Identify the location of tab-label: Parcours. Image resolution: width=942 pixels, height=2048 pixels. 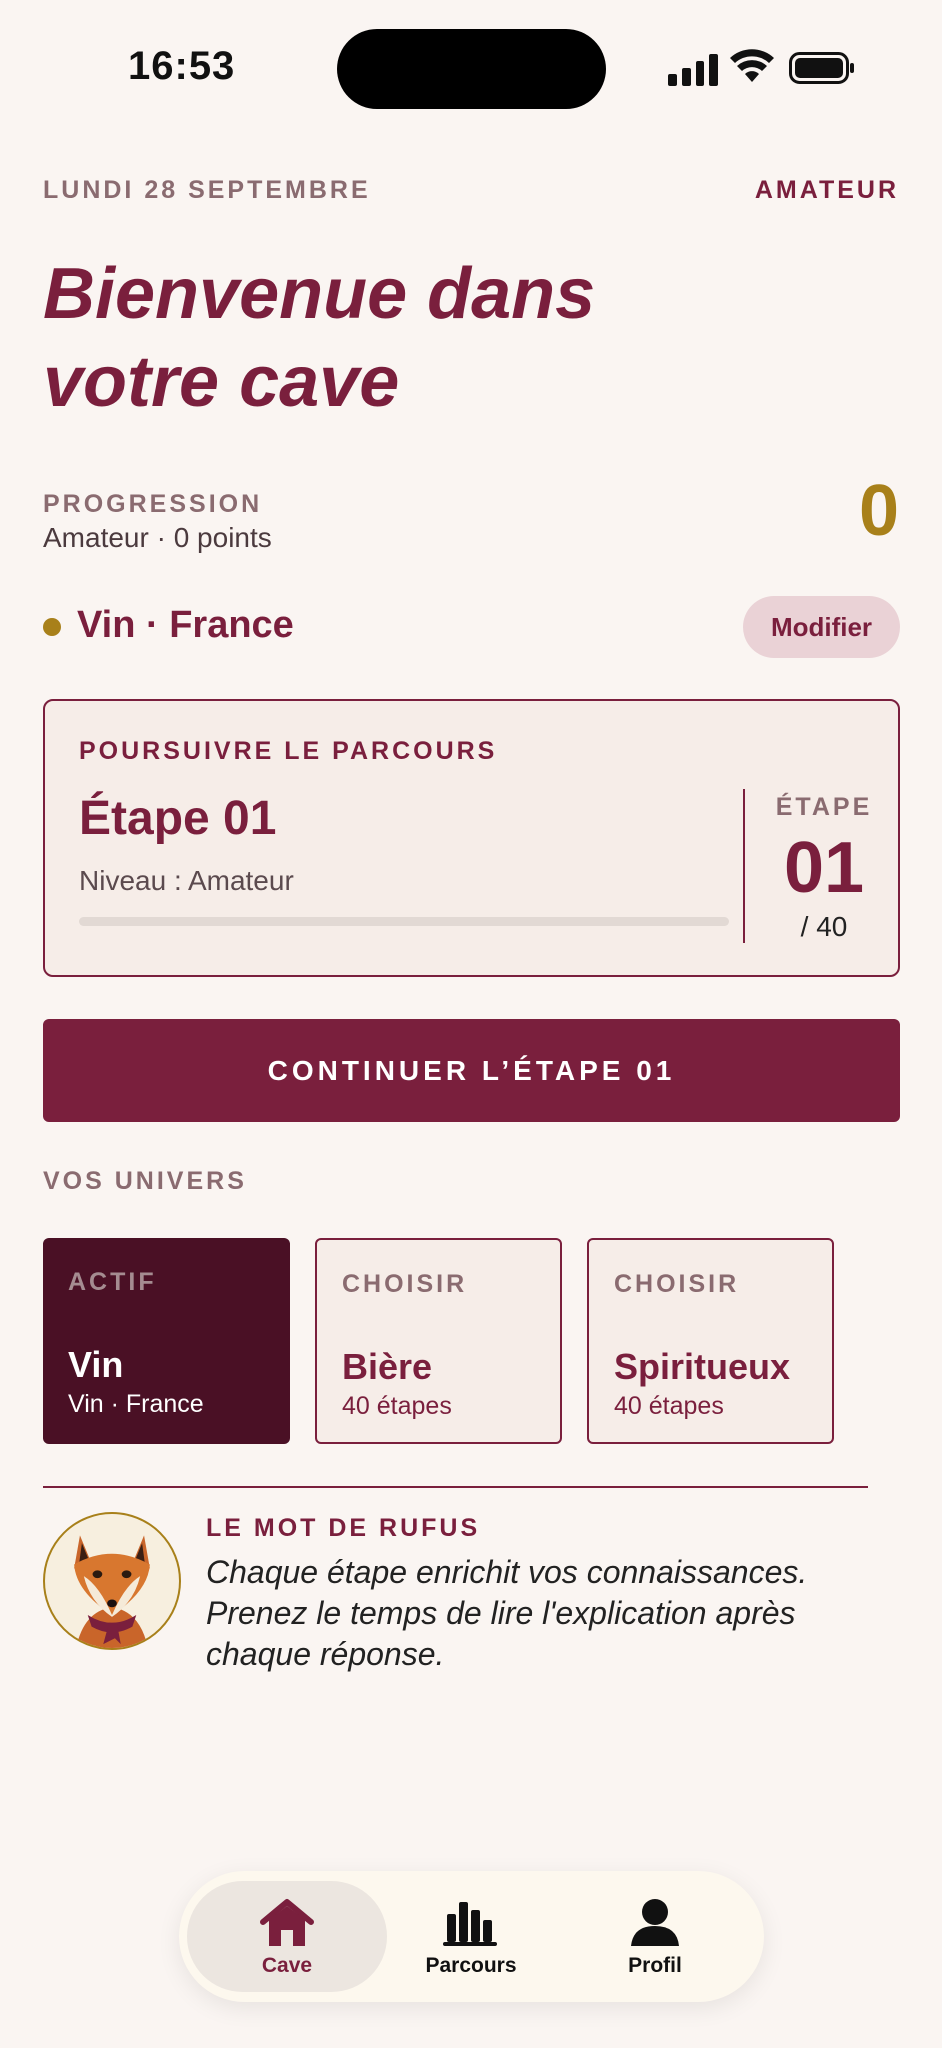
(471, 1965).